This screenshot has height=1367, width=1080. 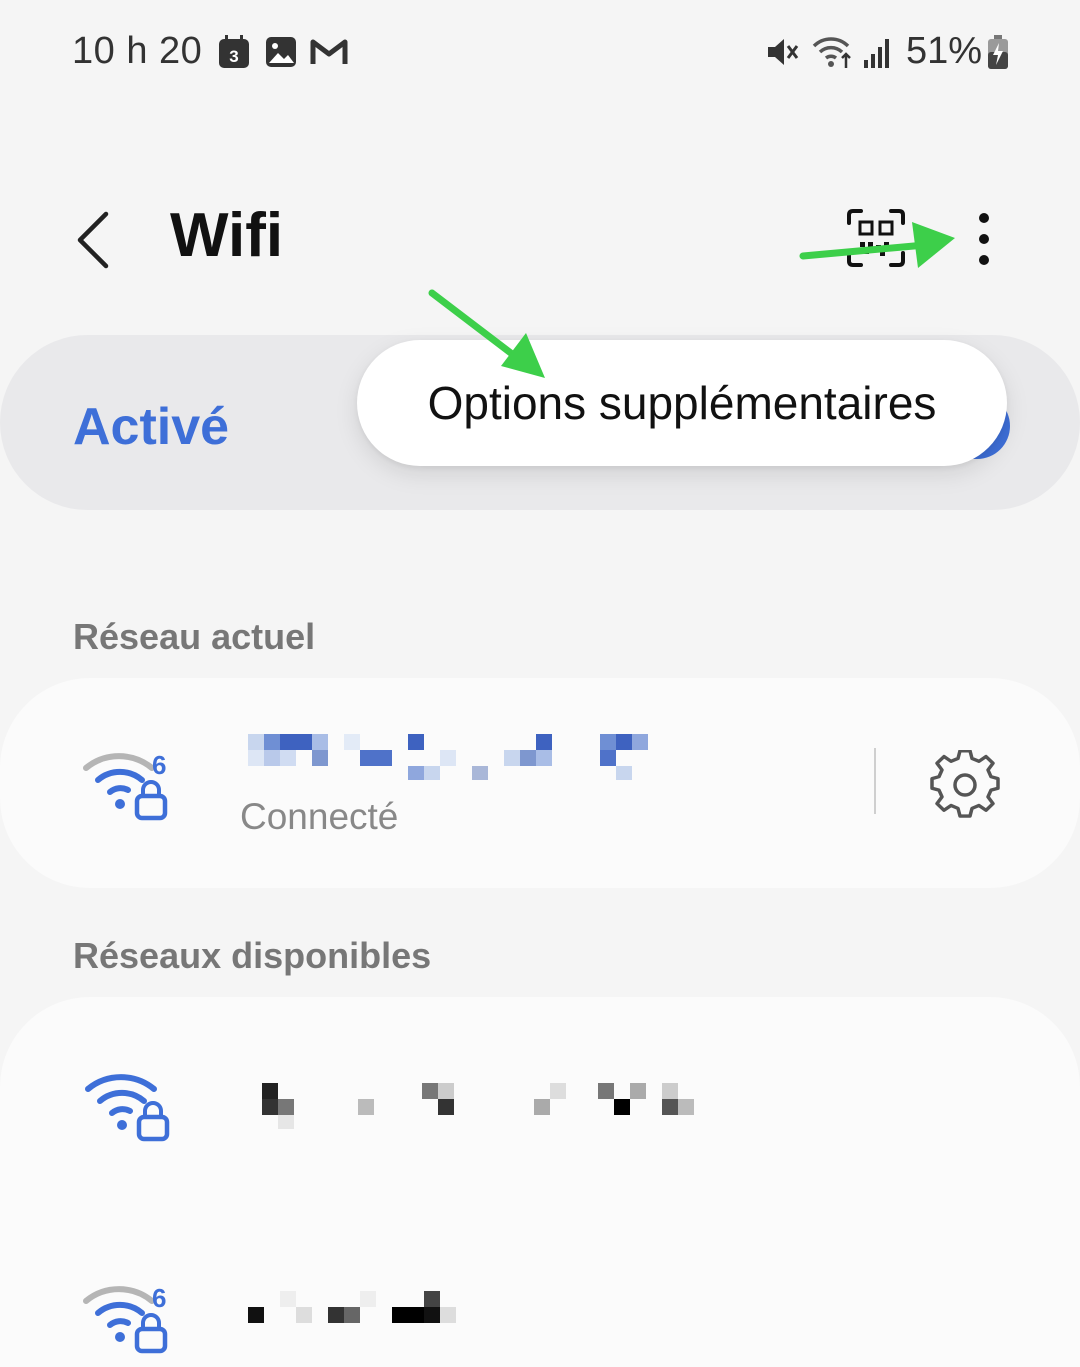 I want to click on more-vert-icon, so click(x=984, y=239).